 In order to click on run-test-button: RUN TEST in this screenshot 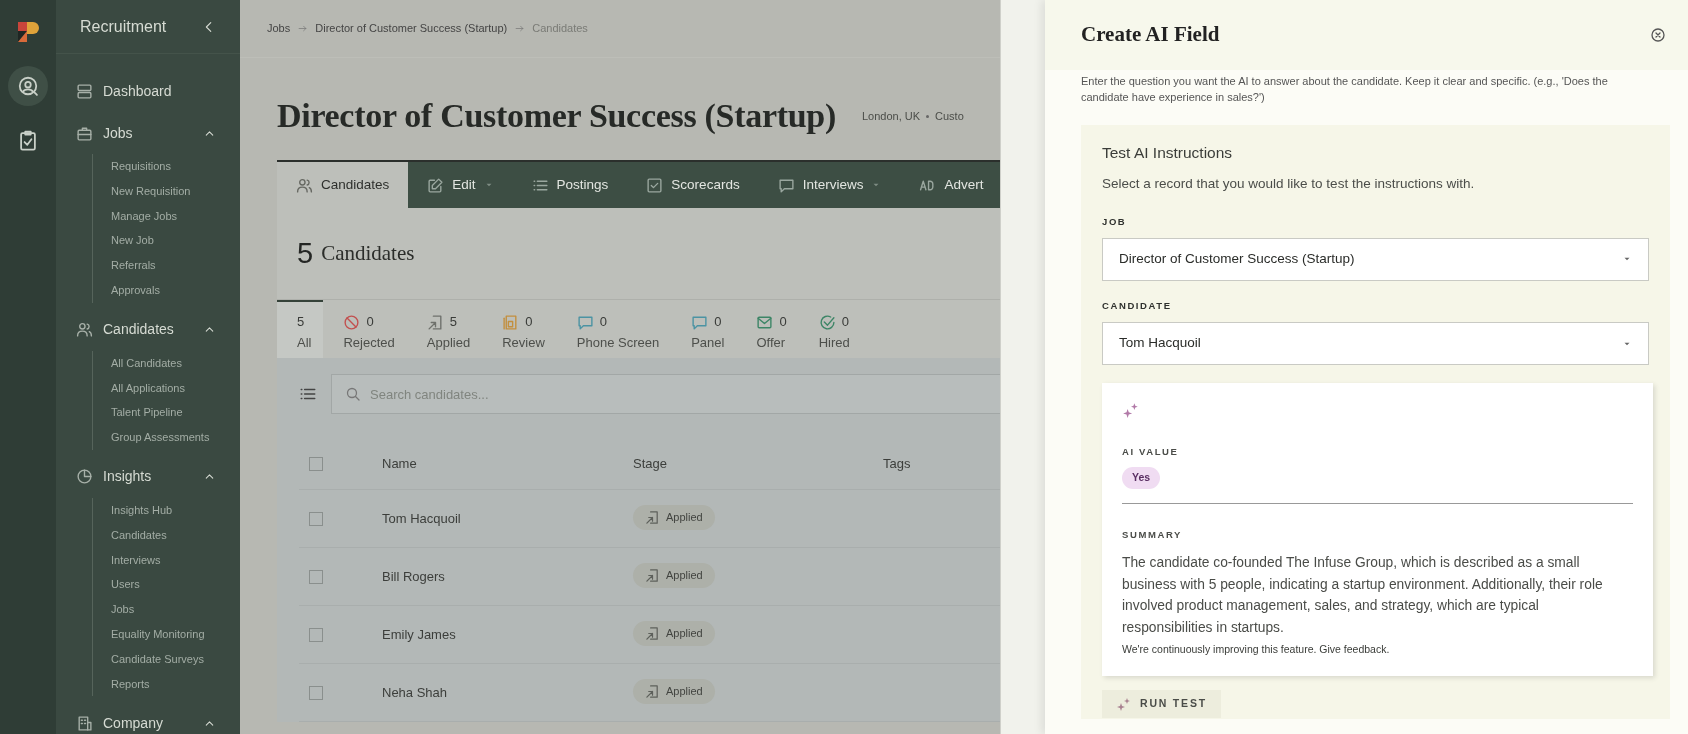, I will do `click(1161, 704)`.